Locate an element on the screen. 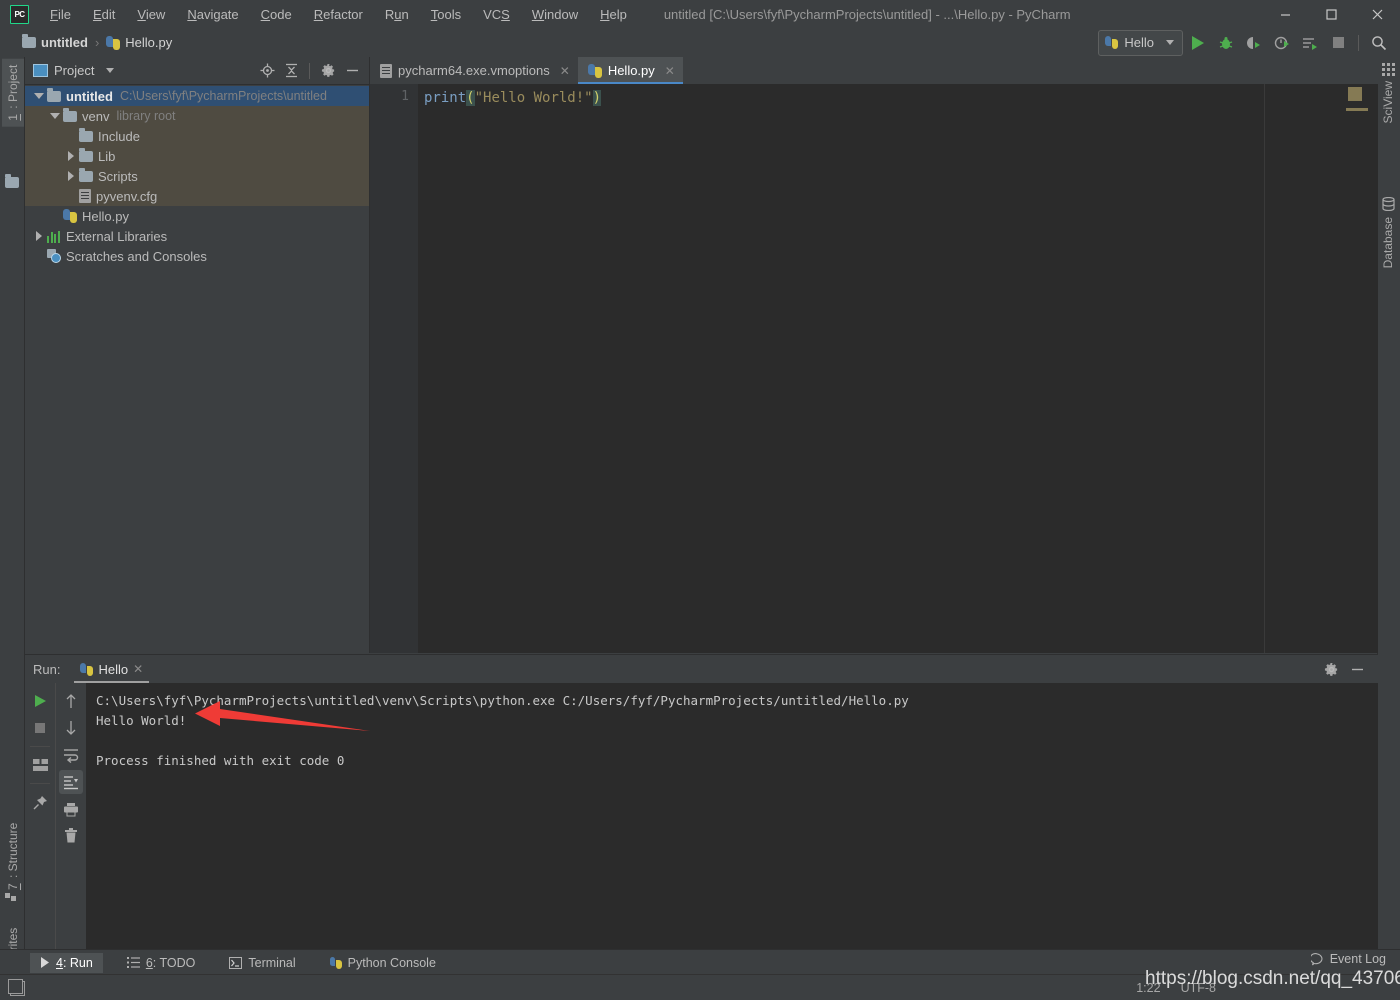  sidebar-item-structure: 7: Structure is located at coordinates (13, 856).